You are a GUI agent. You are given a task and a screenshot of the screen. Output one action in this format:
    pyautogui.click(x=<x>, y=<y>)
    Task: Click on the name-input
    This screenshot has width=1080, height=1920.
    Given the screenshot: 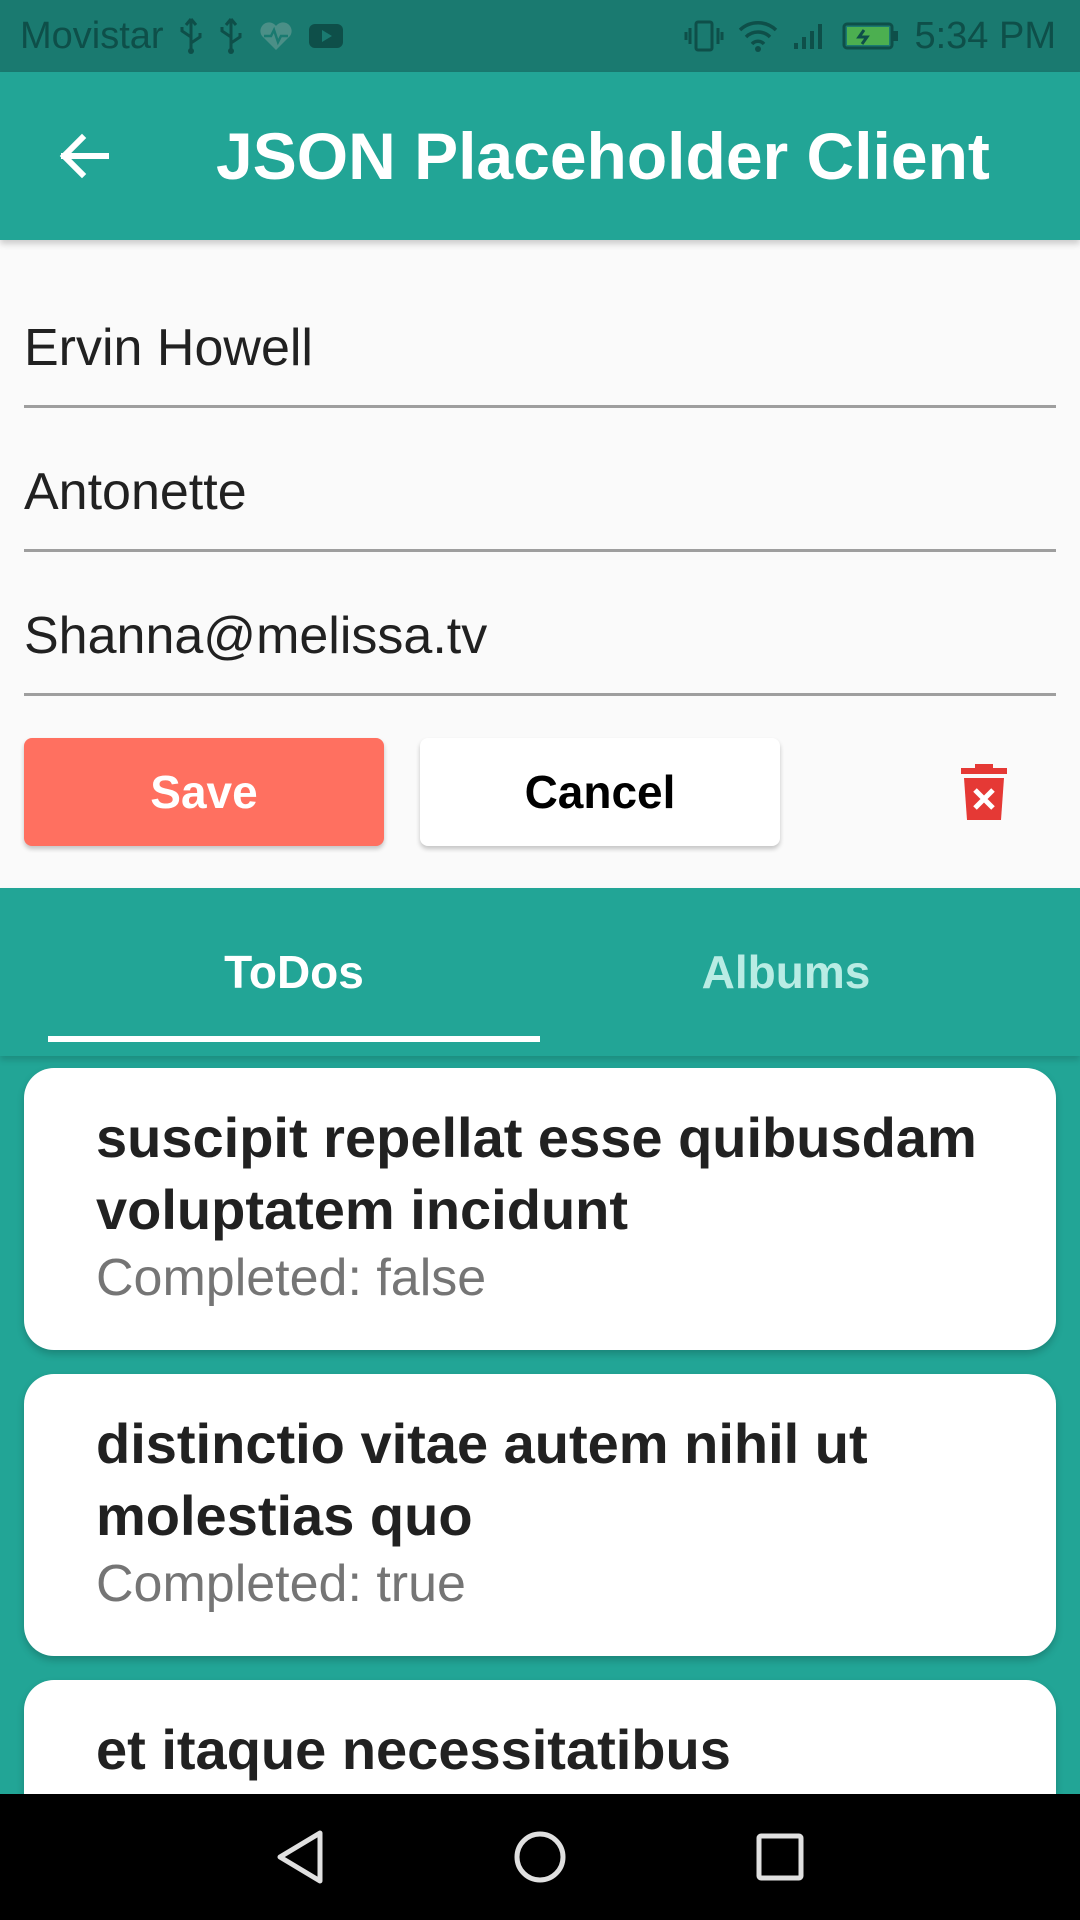 What is the action you would take?
    pyautogui.click(x=540, y=342)
    